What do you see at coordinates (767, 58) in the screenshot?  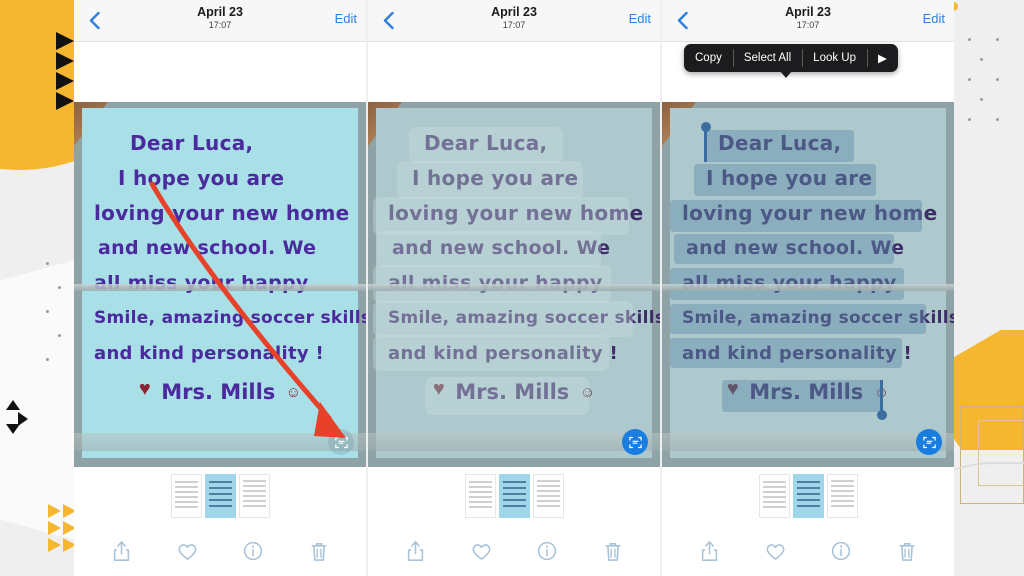 I see `select-all-menu-item: Select All` at bounding box center [767, 58].